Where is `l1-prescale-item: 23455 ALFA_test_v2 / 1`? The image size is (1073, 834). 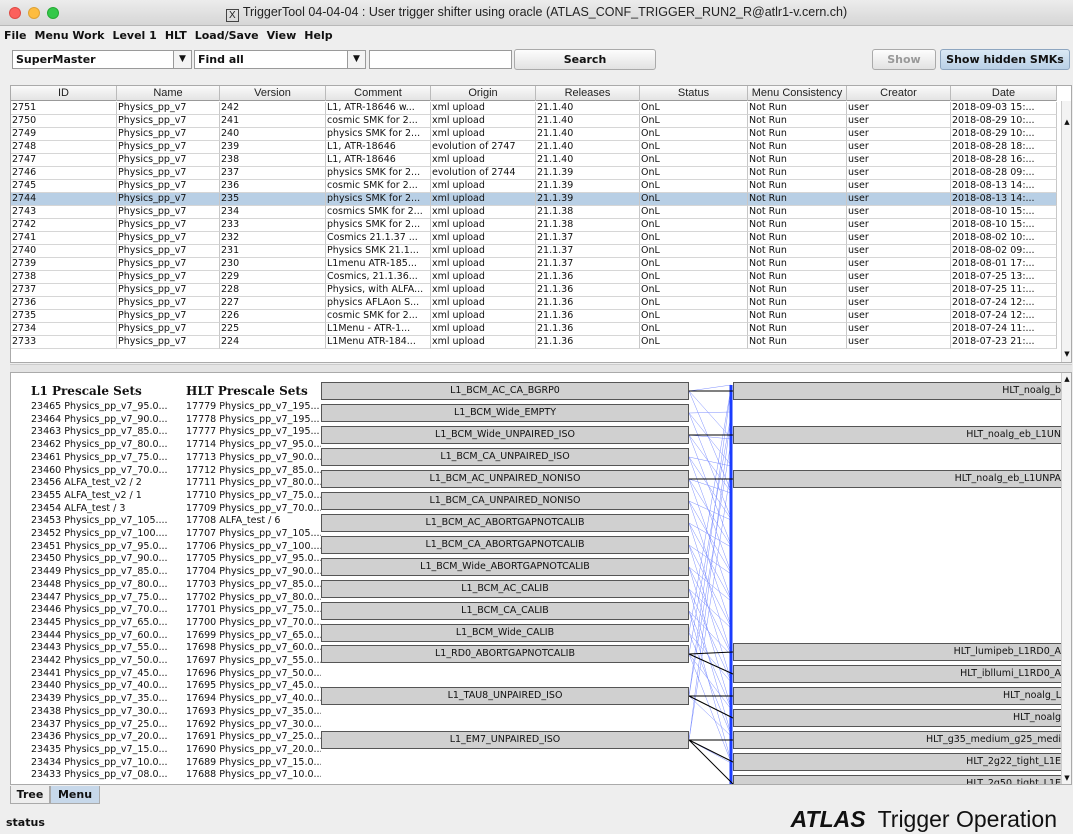 l1-prescale-item: 23455 ALFA_test_v2 / 1 is located at coordinates (107, 495).